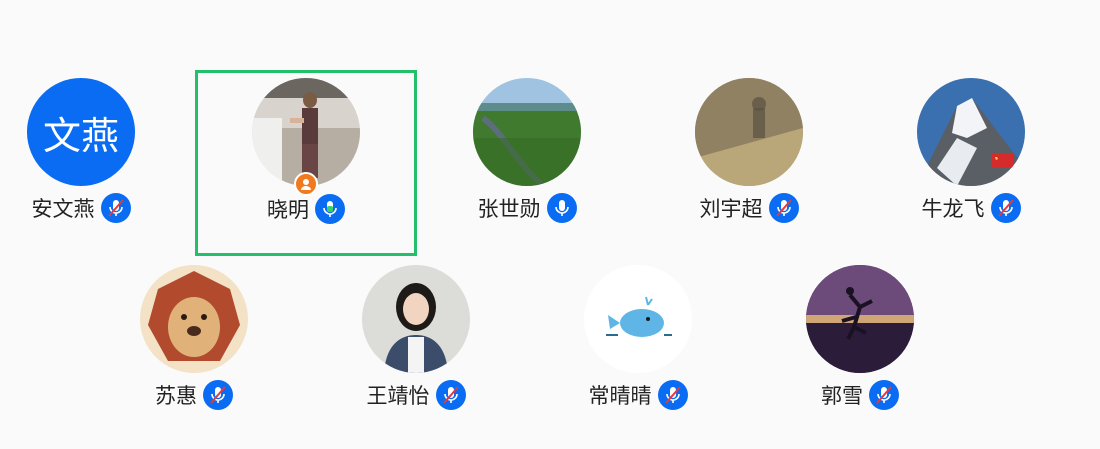 The height and width of the screenshot is (449, 1100). What do you see at coordinates (620, 396) in the screenshot?
I see `participant-name: 常晴晴` at bounding box center [620, 396].